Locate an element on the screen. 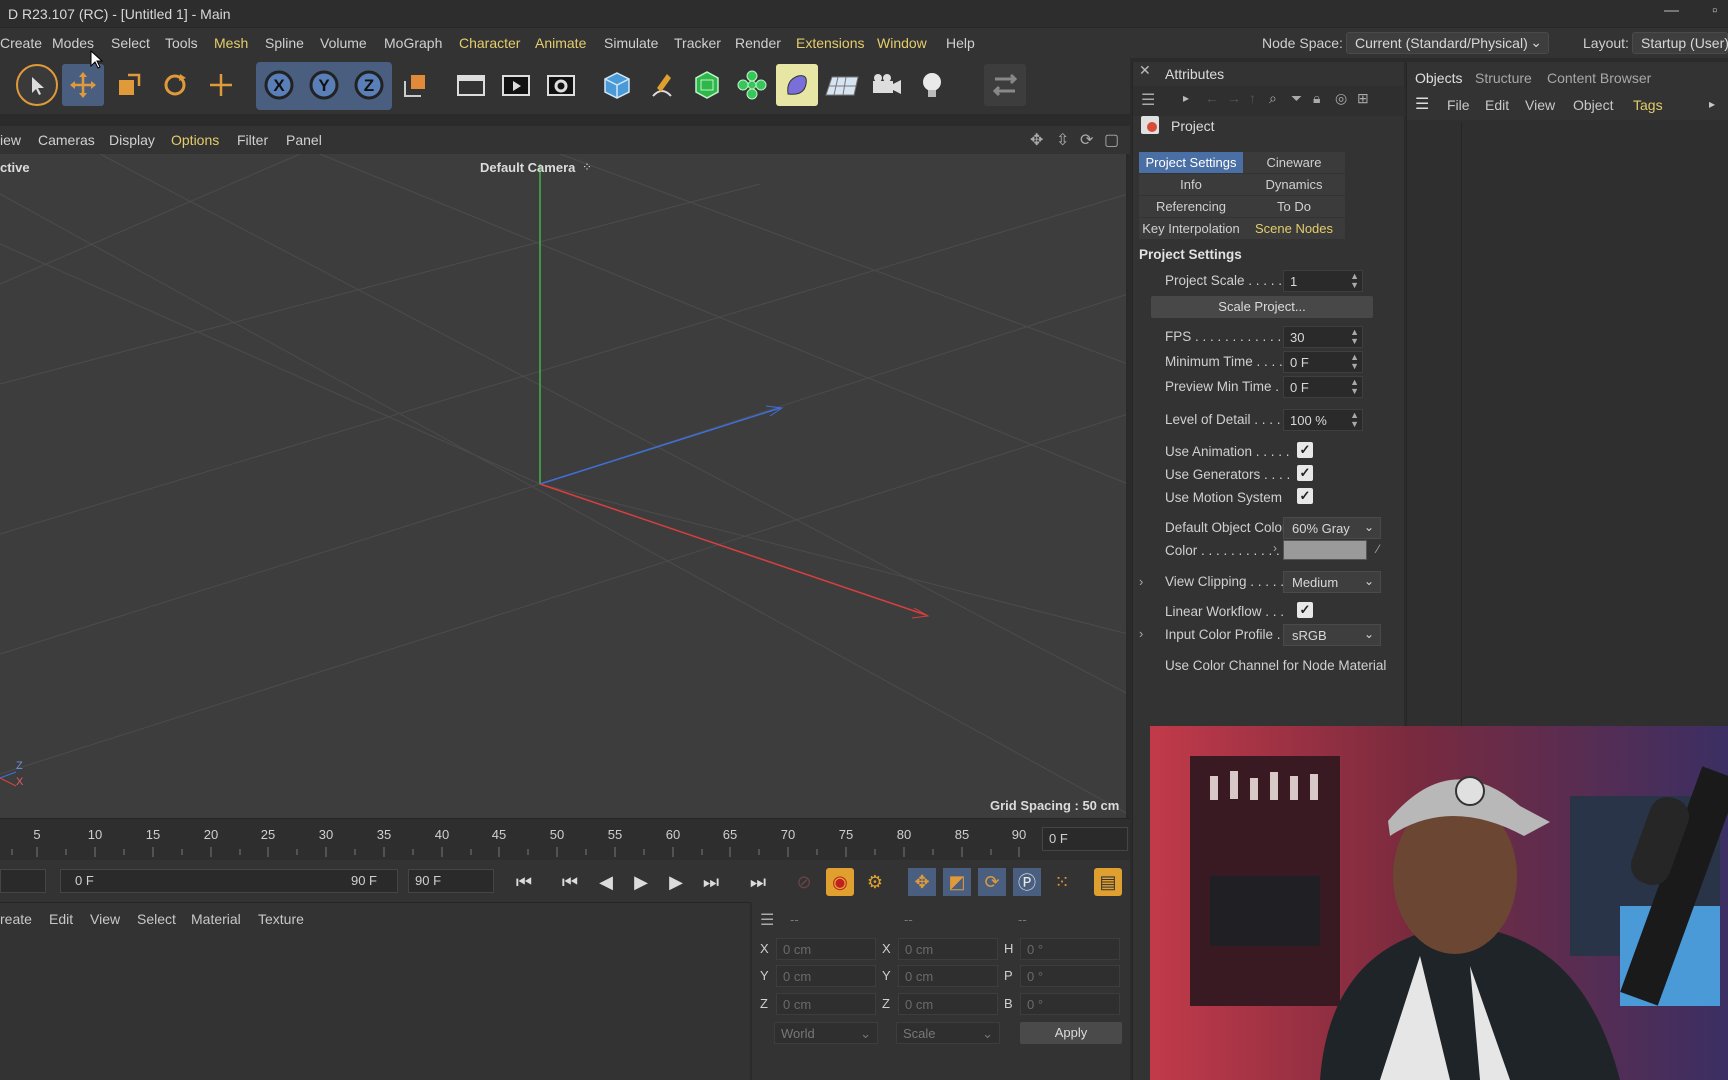  lock-icon: 🔒︎ is located at coordinates (1316, 98).